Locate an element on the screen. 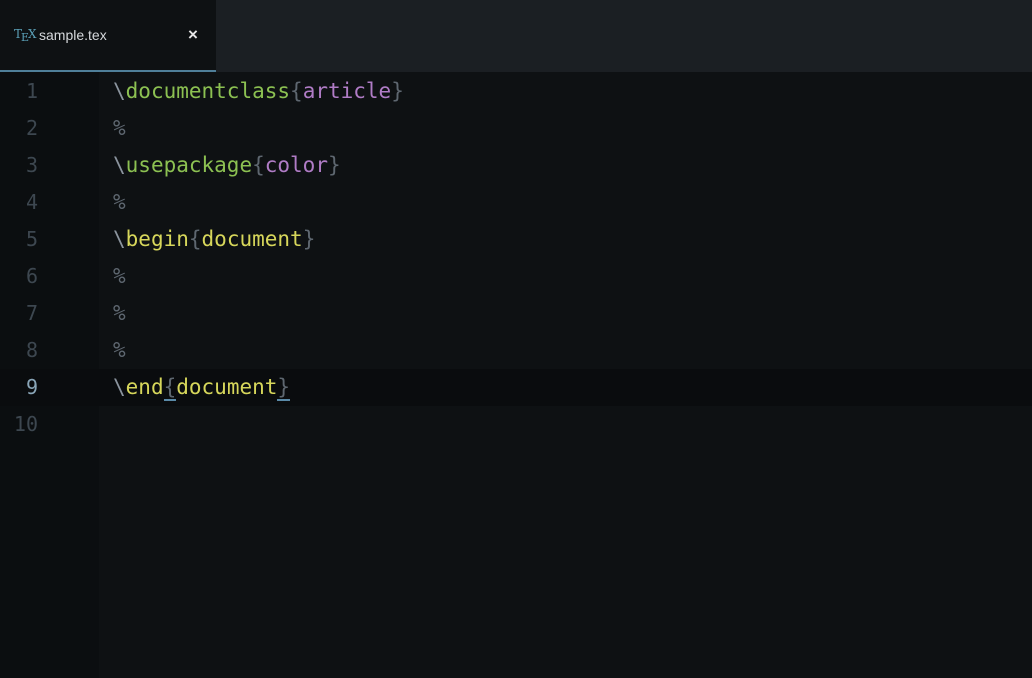 This screenshot has width=1032, height=678. close-icon: × is located at coordinates (193, 35).